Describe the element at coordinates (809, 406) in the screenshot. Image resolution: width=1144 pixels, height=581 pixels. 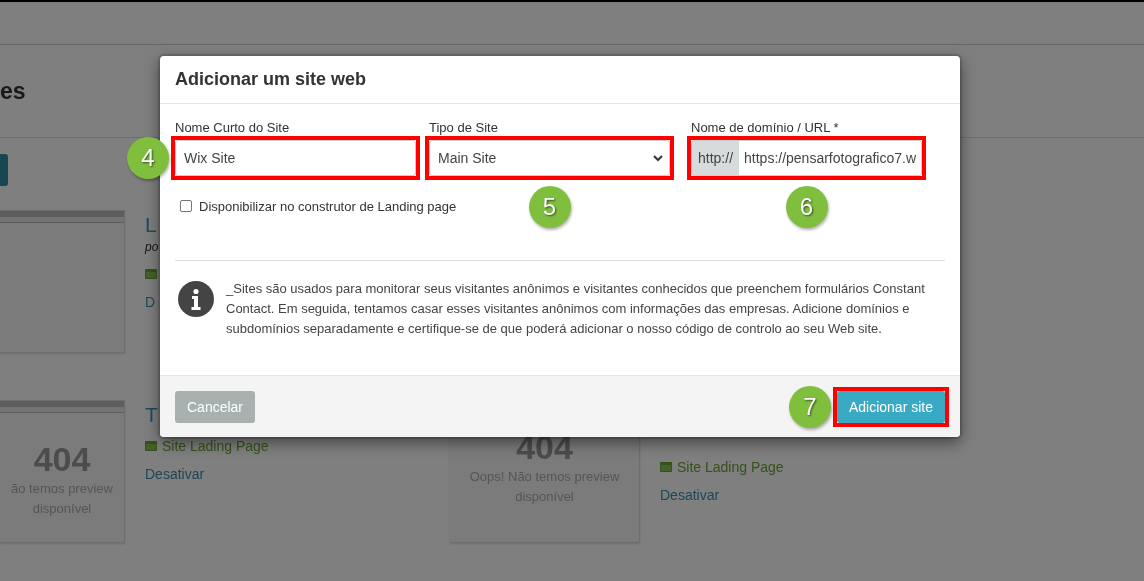
I see `step-badge: 7` at that location.